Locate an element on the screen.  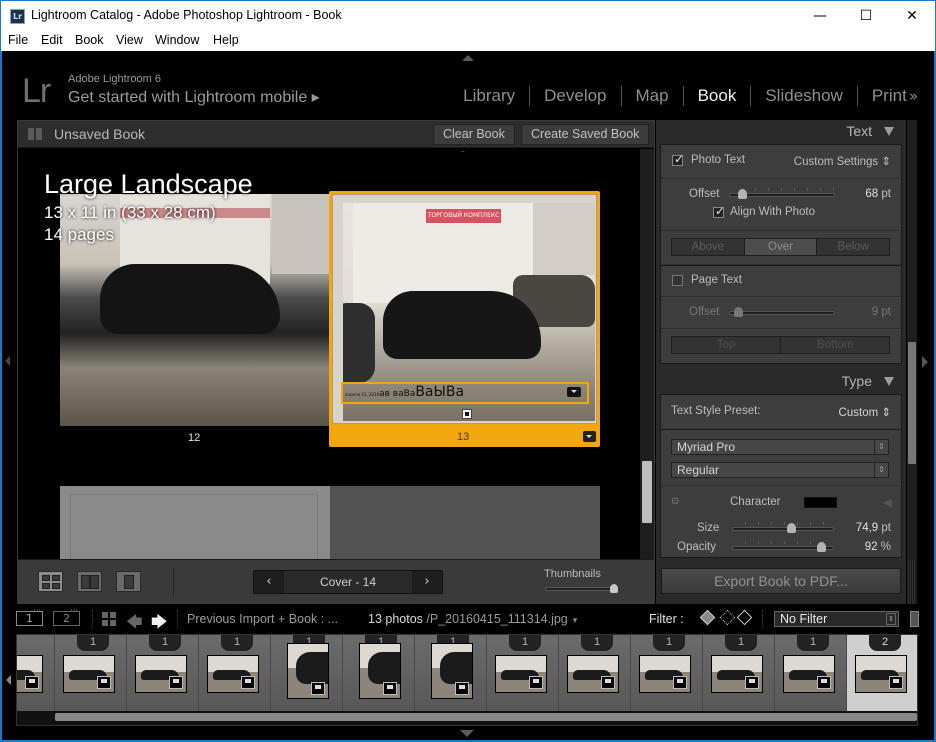
page-options-icon is located at coordinates (589, 436).